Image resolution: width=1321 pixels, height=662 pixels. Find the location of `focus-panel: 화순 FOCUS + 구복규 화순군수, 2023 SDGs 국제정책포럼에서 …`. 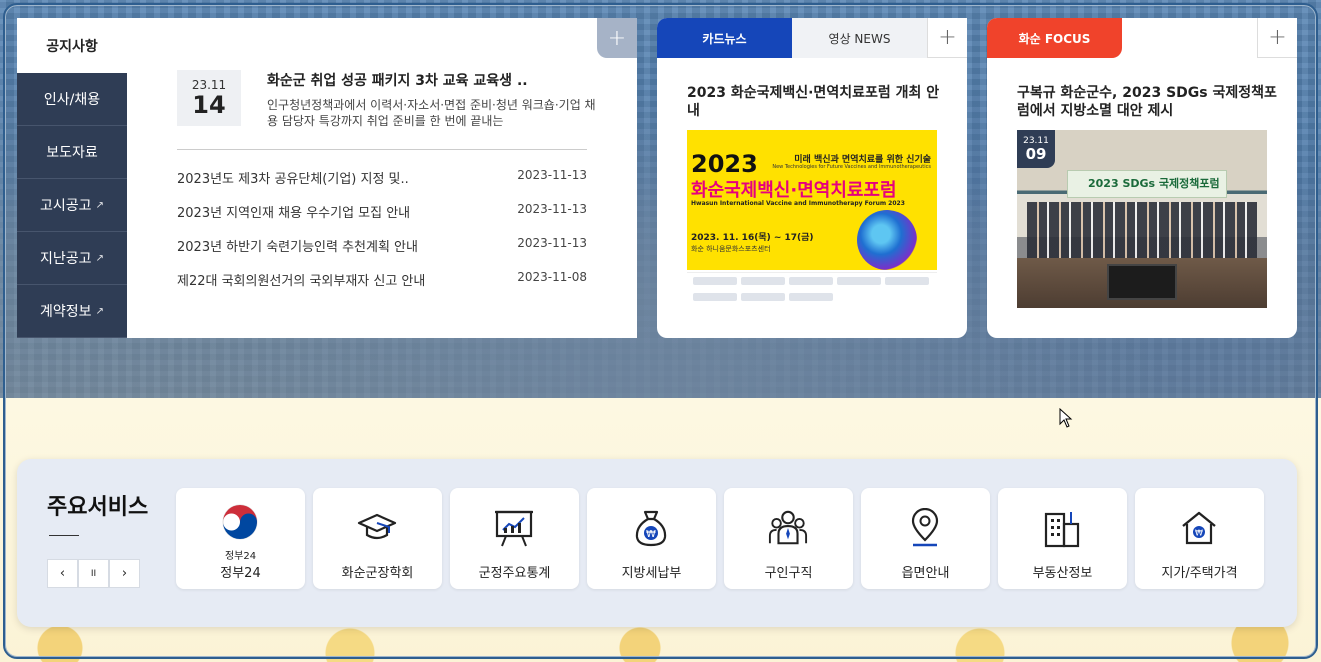

focus-panel: 화순 FOCUS + 구복규 화순군수, 2023 SDGs 국제정책포럼에서 … is located at coordinates (1142, 178).